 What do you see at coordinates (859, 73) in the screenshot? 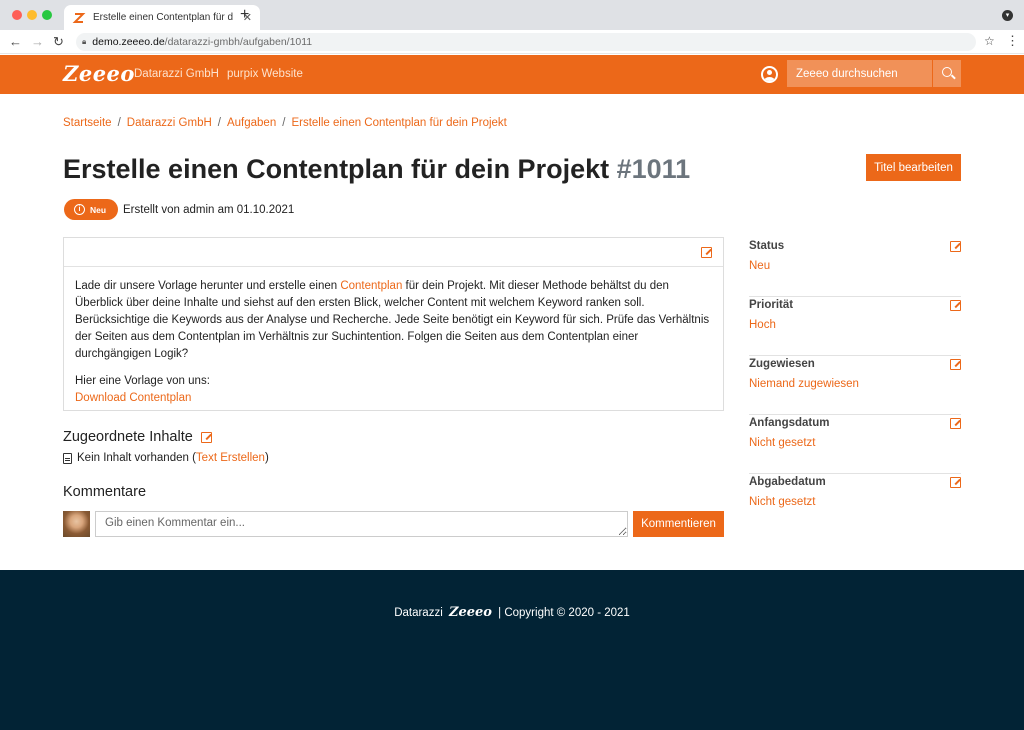
I see `site-search-input` at bounding box center [859, 73].